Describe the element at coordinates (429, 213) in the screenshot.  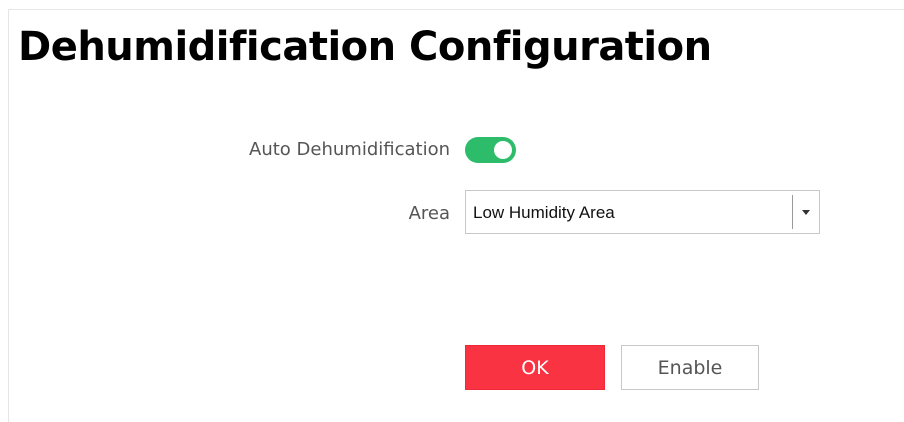
I see `area-label: Area` at that location.